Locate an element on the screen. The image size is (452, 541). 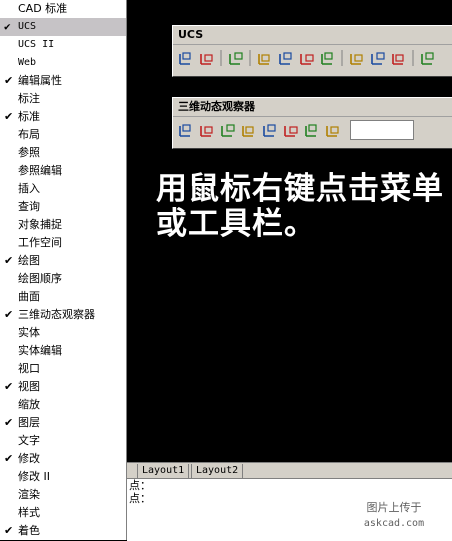
menu-item-label: 编辑属性 is located at coordinates (40, 80).